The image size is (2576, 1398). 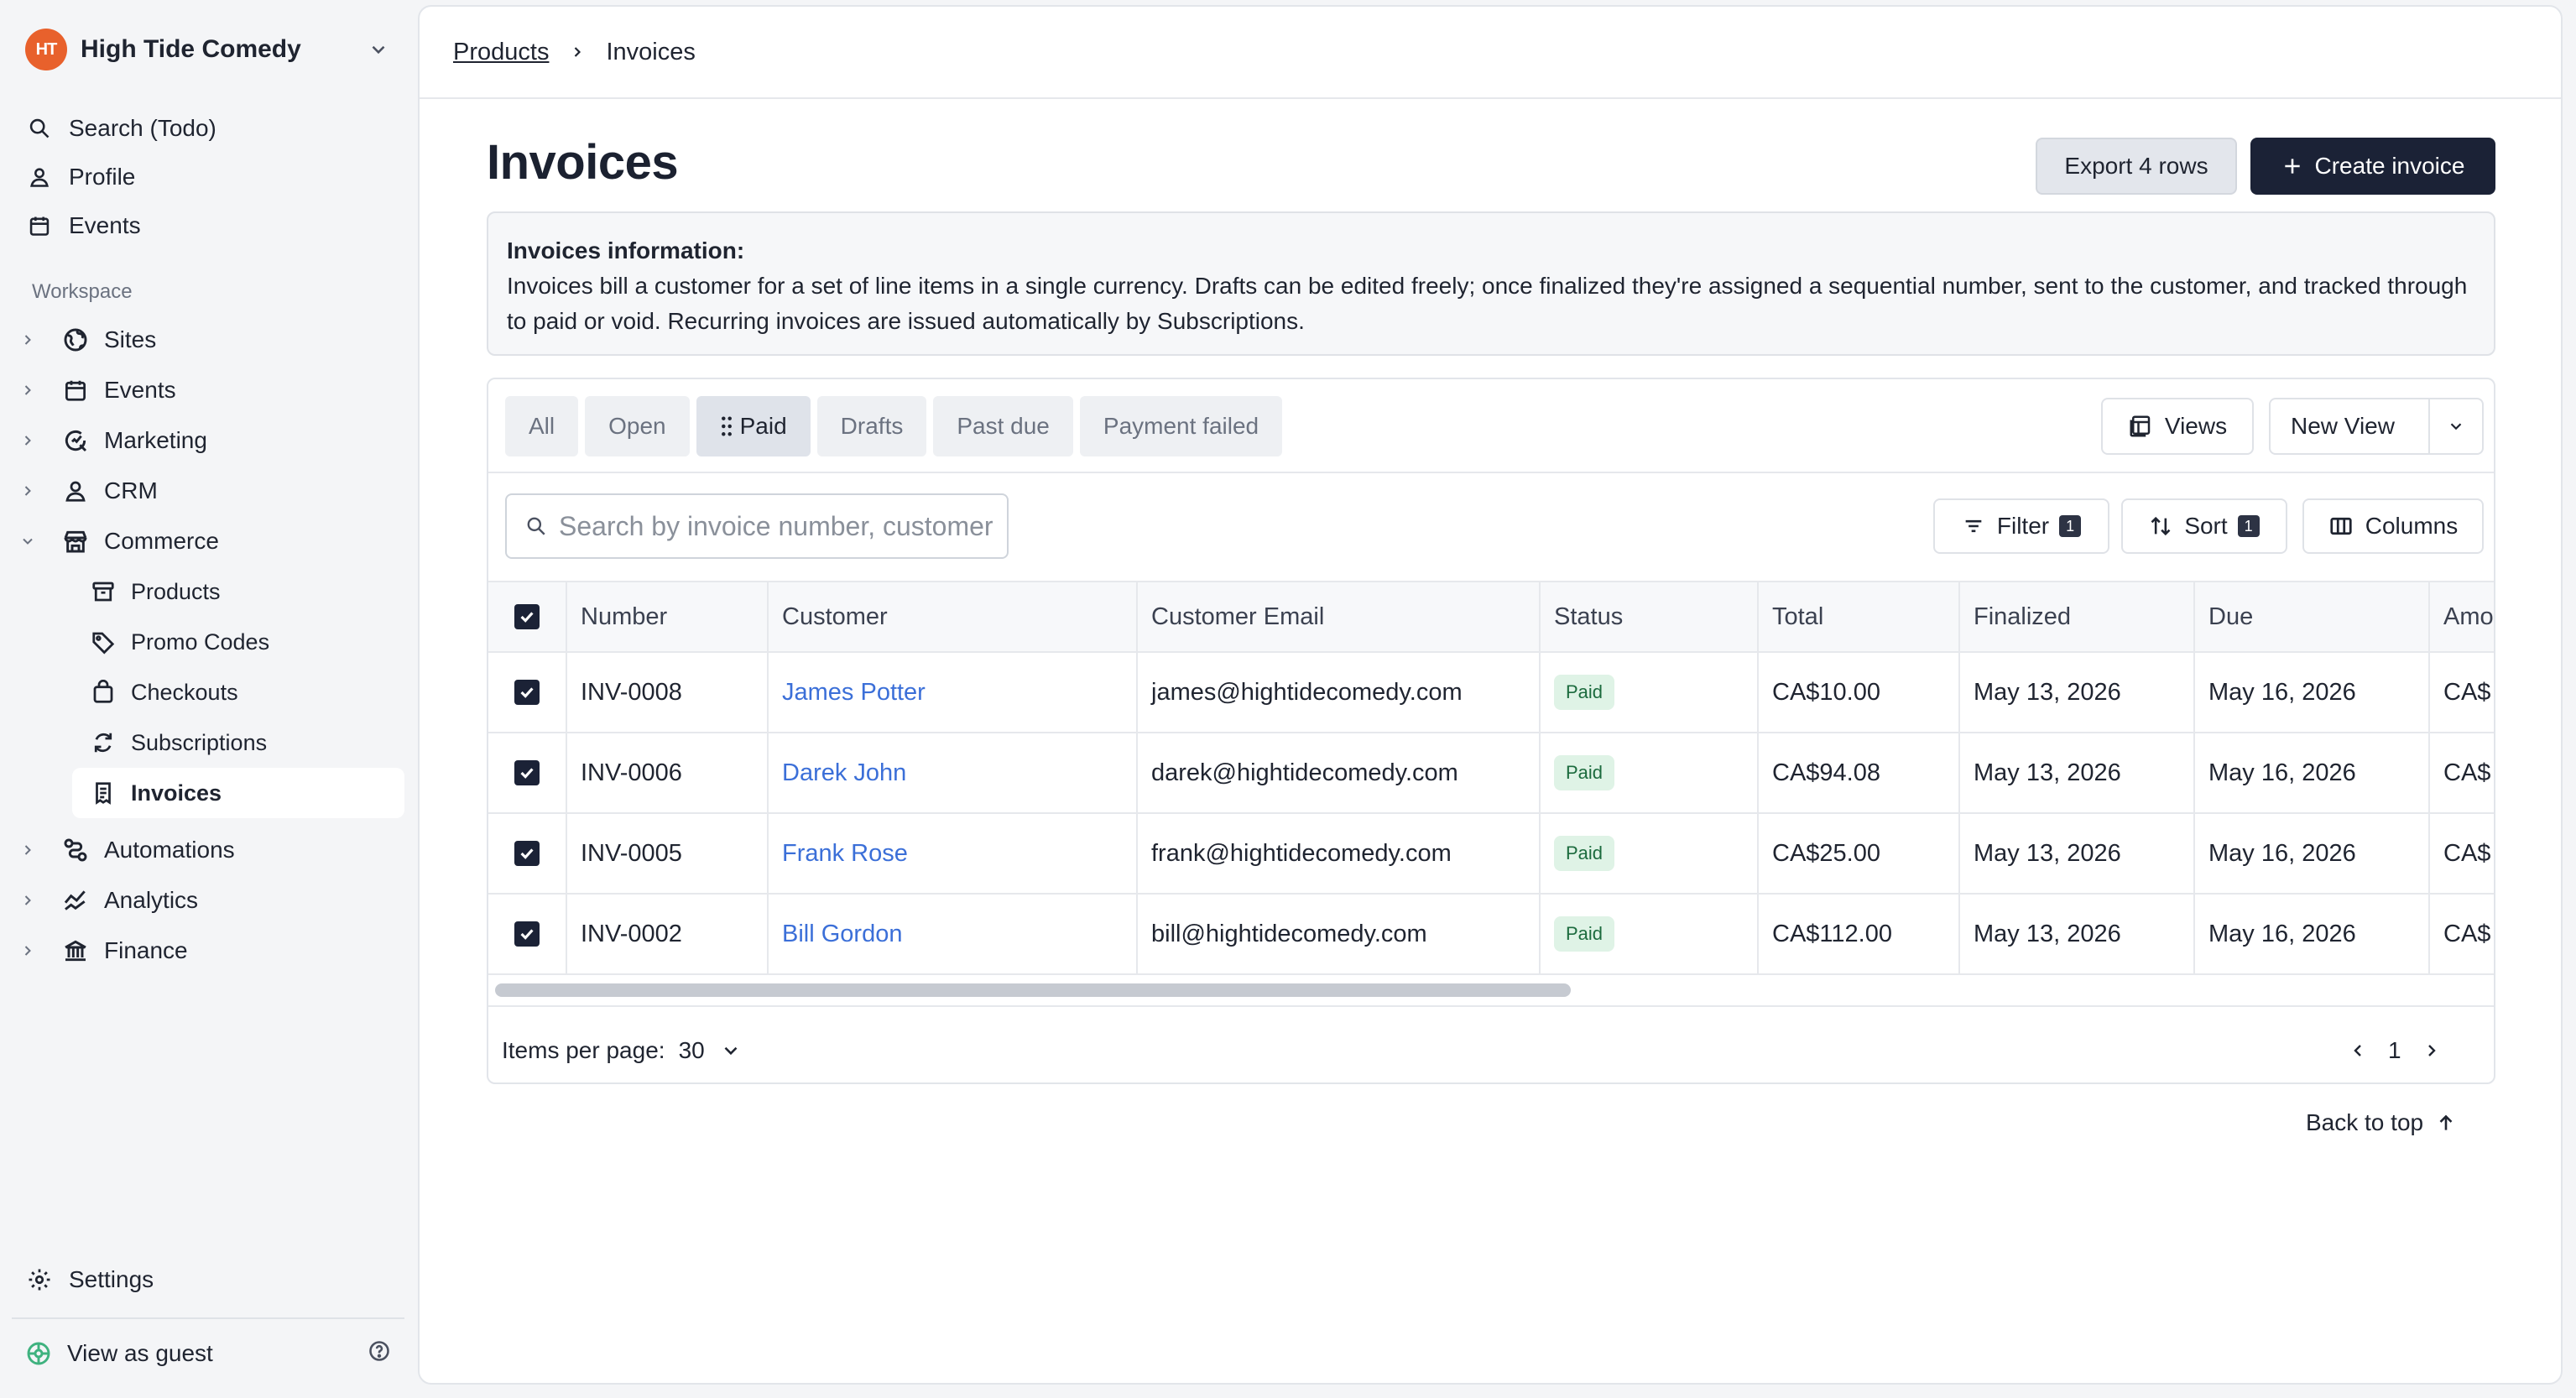 I want to click on filter-button: Filter 1, so click(x=2021, y=526).